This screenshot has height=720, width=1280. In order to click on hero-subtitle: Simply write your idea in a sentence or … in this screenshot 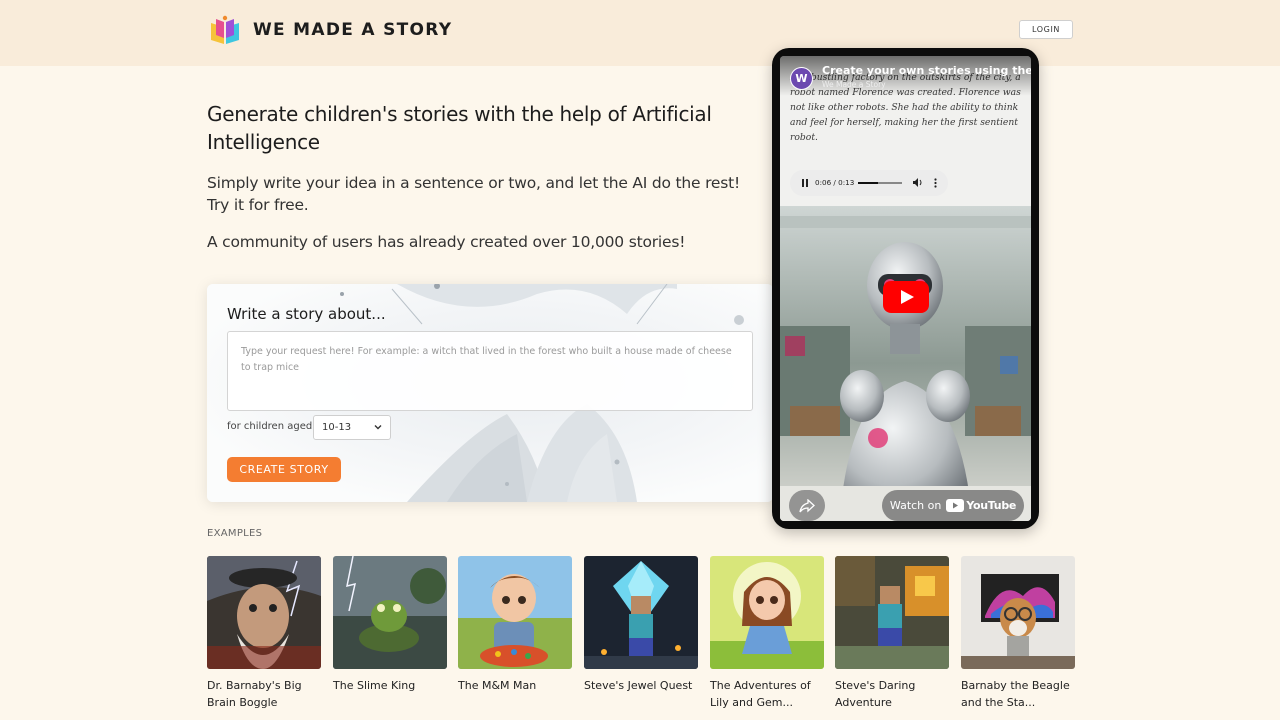, I will do `click(474, 194)`.